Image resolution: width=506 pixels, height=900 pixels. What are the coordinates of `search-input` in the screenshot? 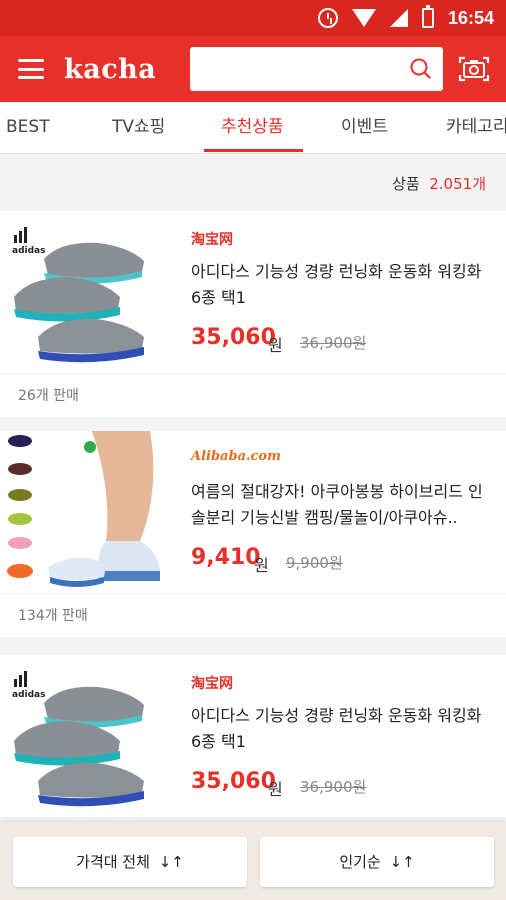 It's located at (290, 69).